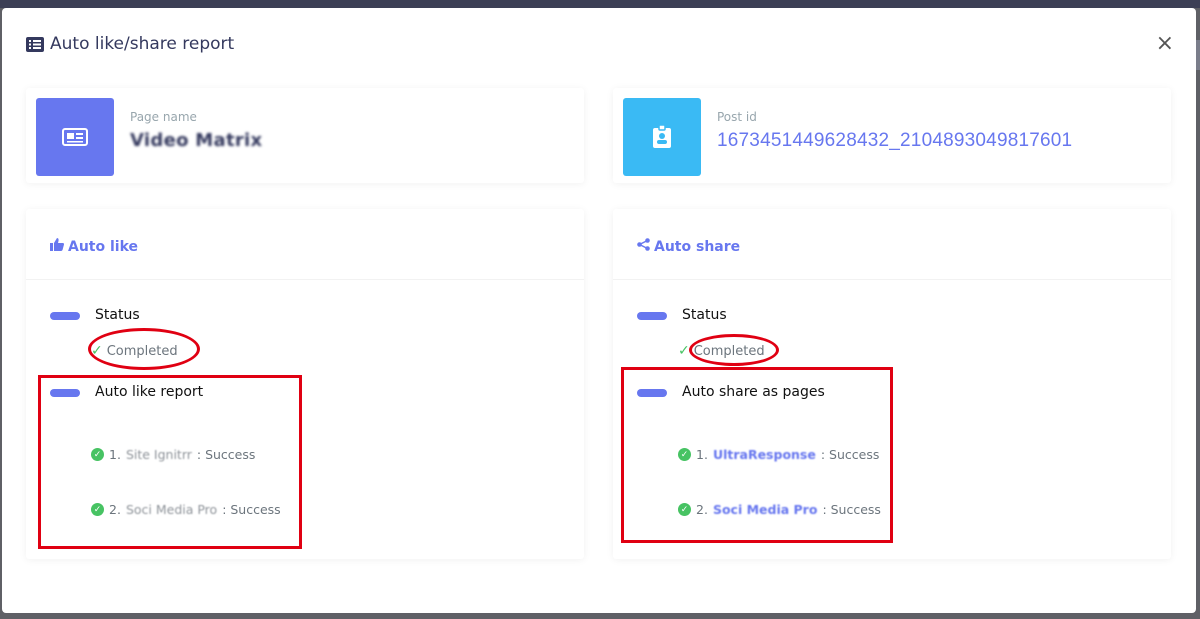 Image resolution: width=1200 pixels, height=619 pixels. I want to click on auto-like-status-label: Status, so click(117, 315).